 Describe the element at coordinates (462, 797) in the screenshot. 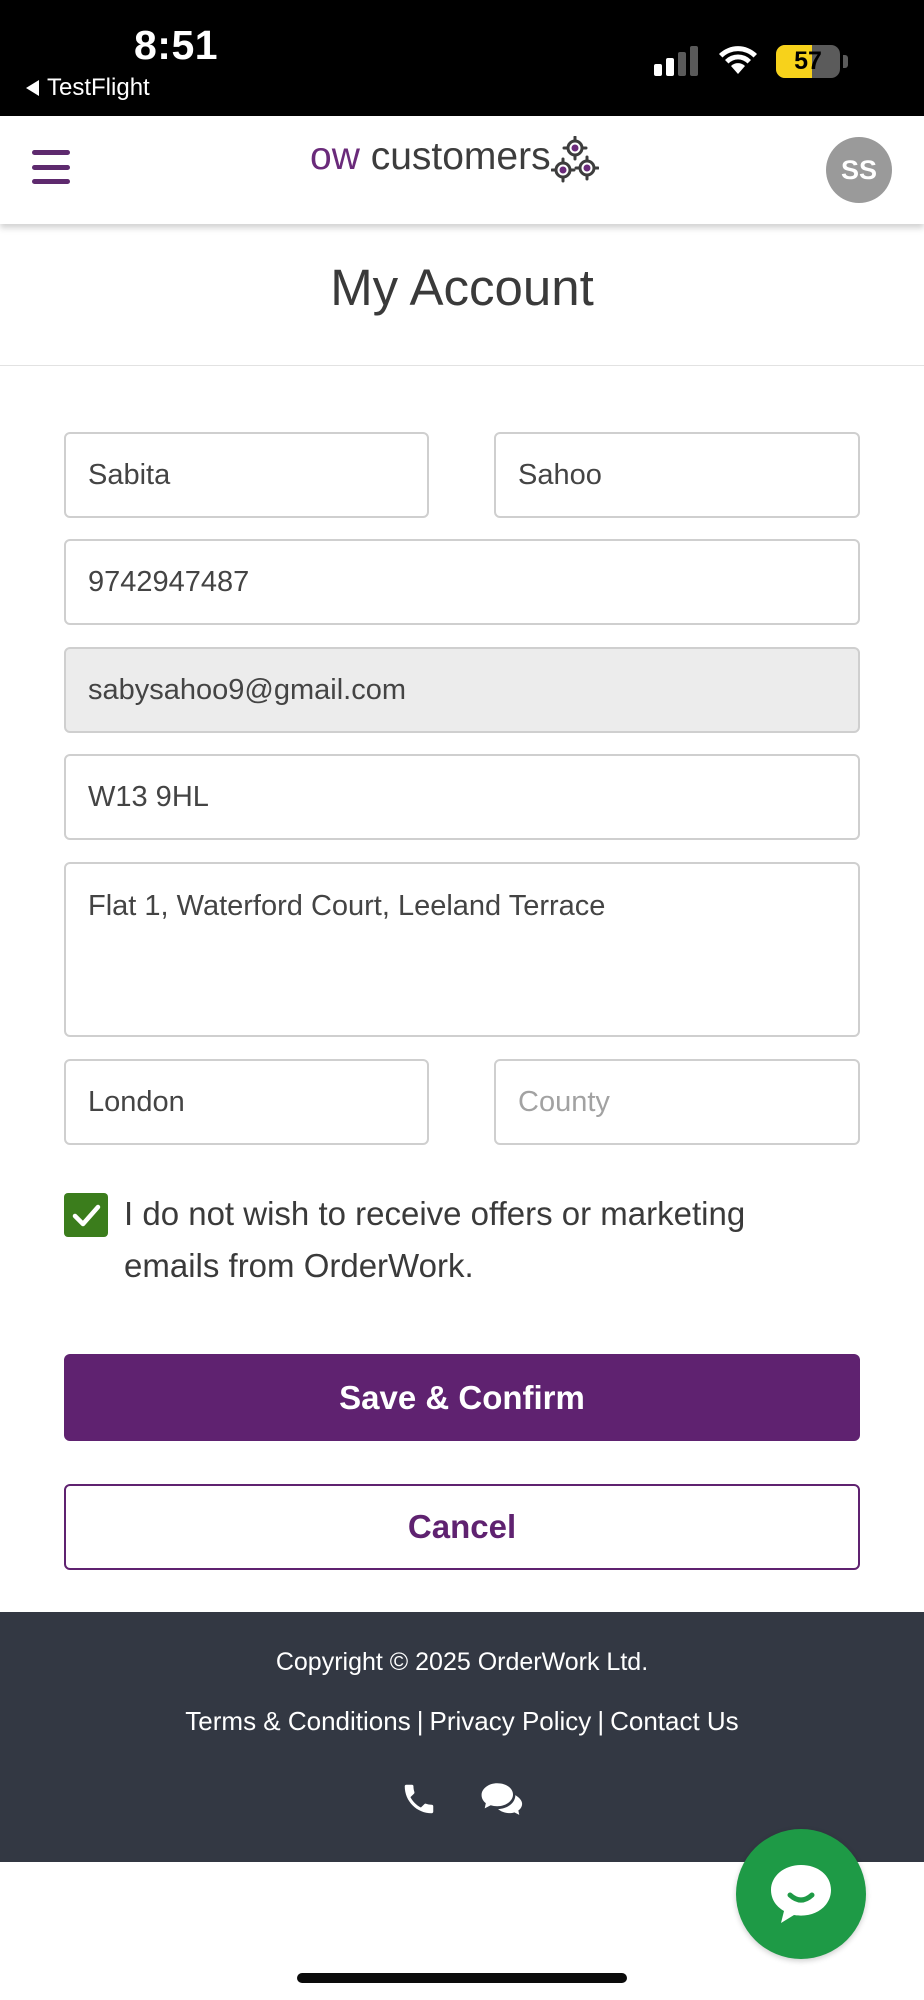

I see `postcode-field` at that location.